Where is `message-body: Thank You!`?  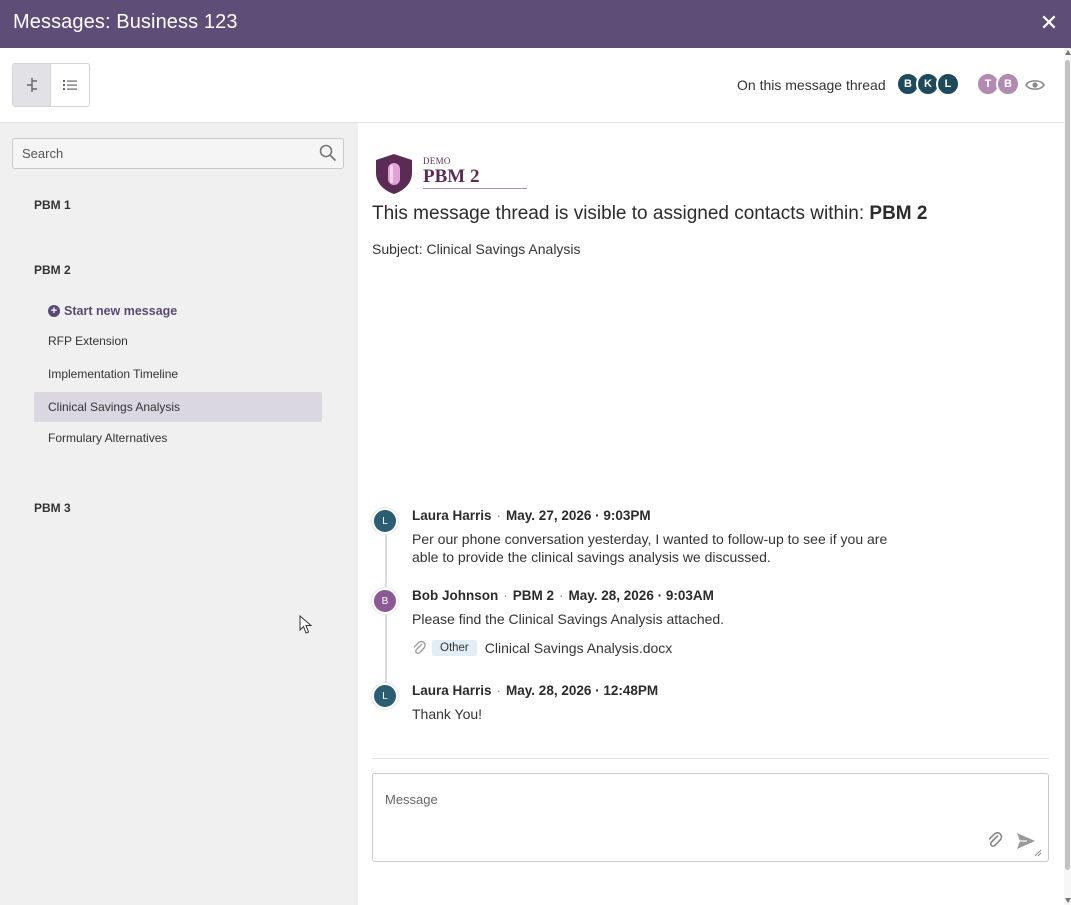 message-body: Thank You! is located at coordinates (447, 714).